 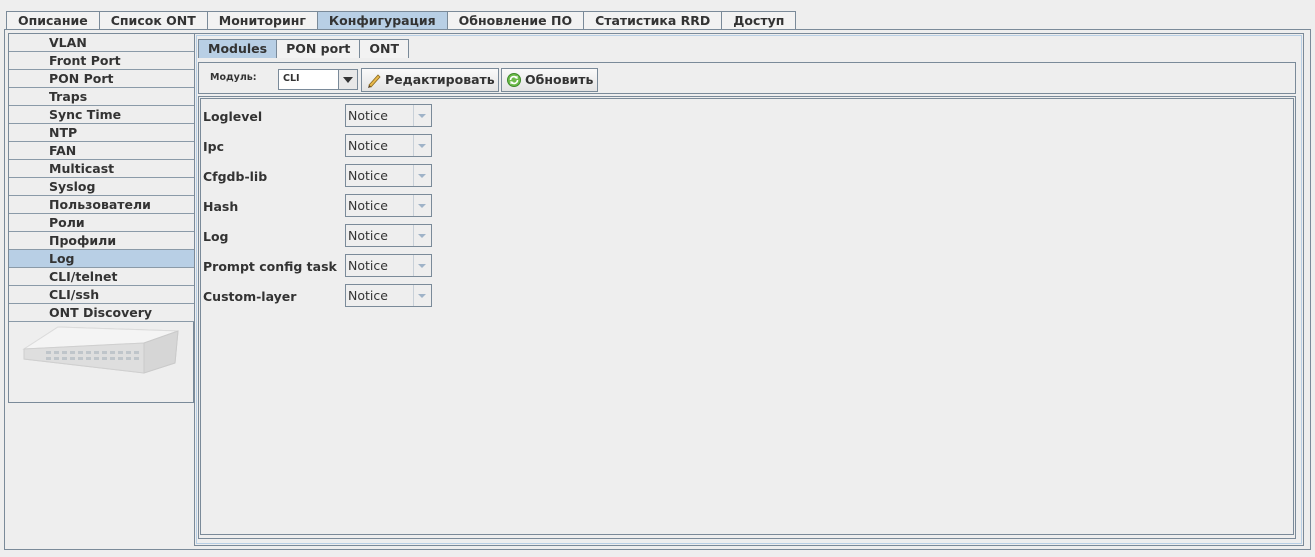 I want to click on log-row-label-ipc: Ipc, so click(x=214, y=146).